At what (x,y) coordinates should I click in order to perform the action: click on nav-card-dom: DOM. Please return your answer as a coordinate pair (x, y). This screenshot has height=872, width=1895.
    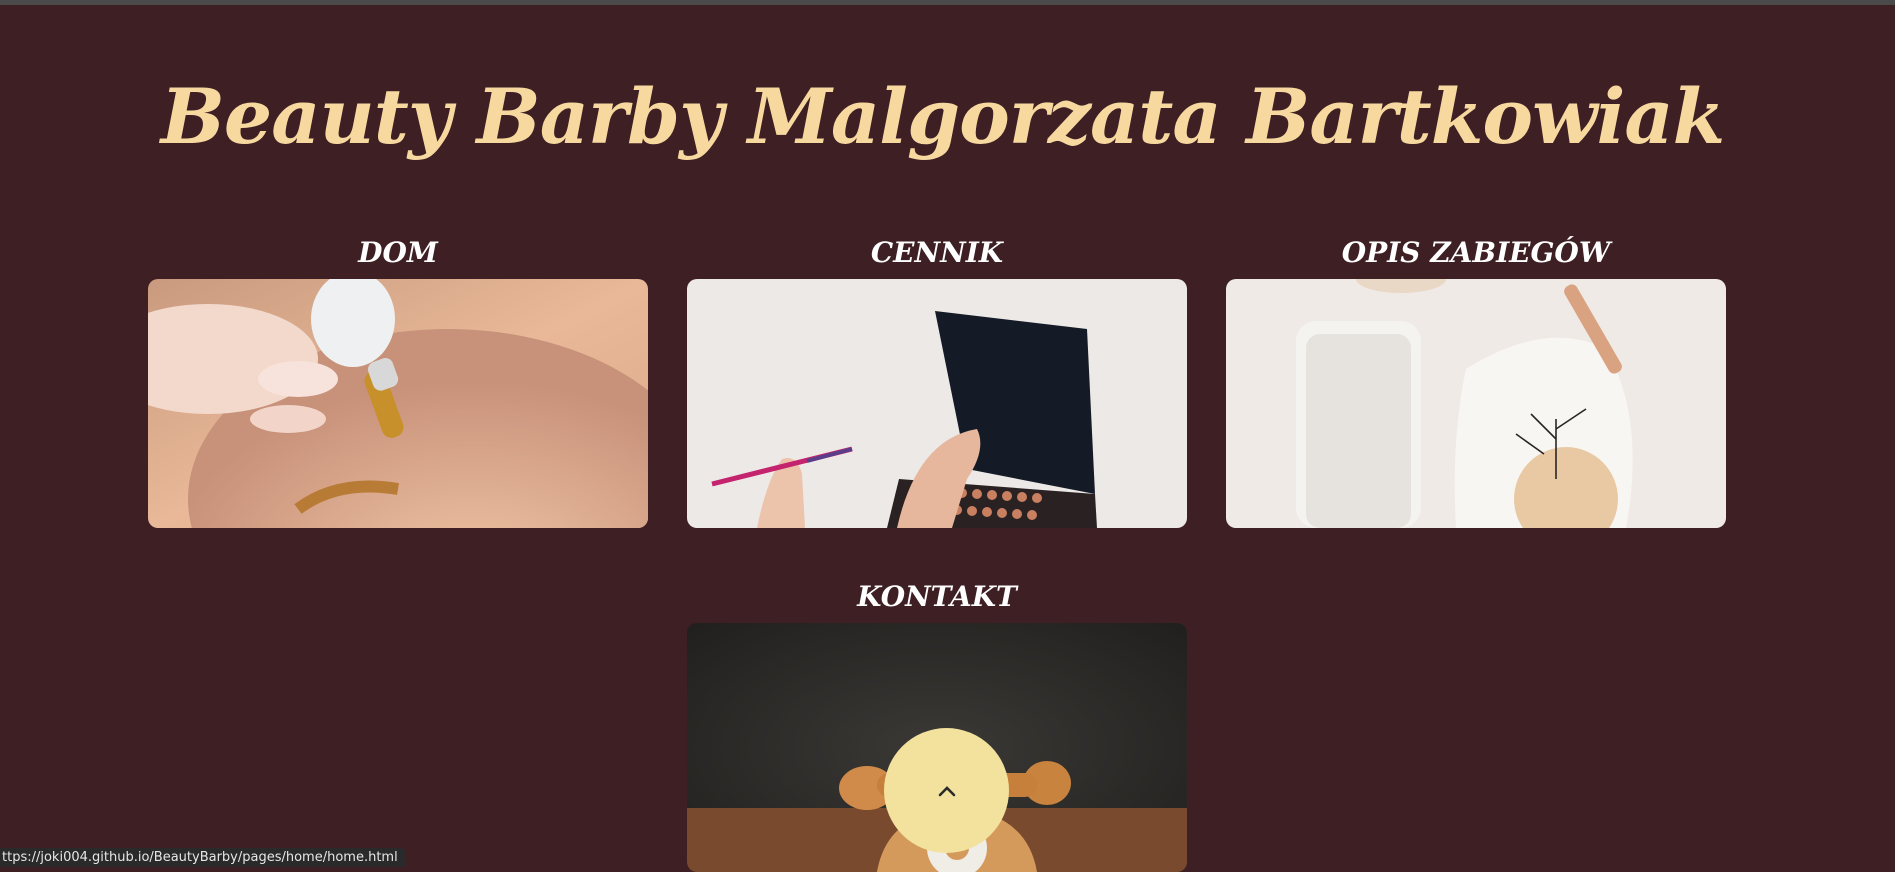
    Looking at the image, I should click on (398, 380).